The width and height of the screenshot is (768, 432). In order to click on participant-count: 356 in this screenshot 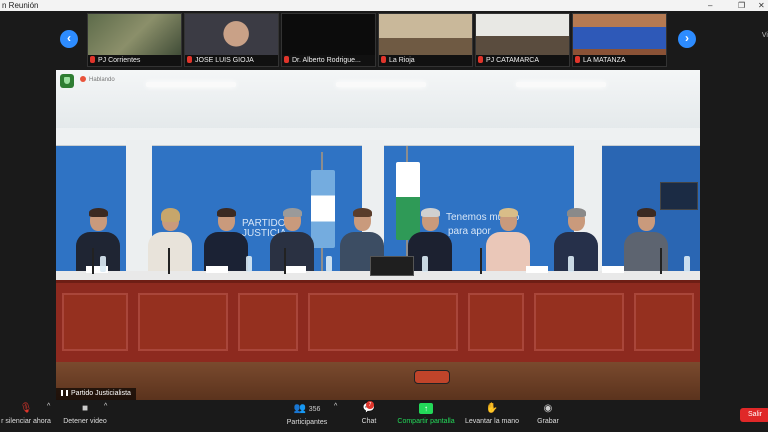, I will do `click(314, 409)`.